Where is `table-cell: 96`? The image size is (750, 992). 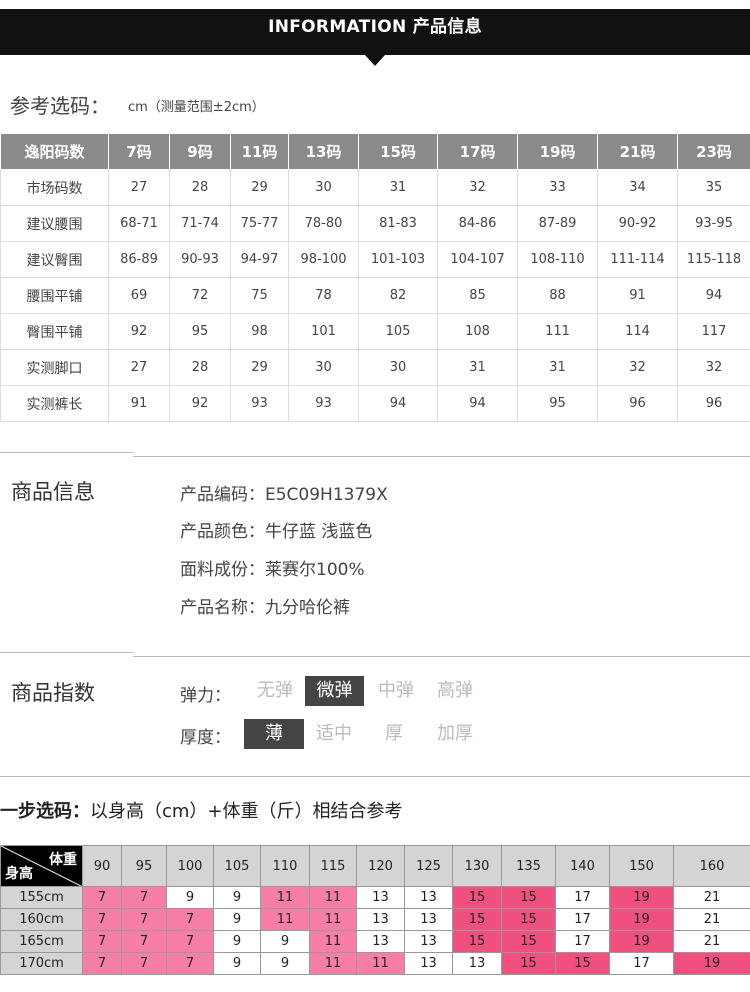 table-cell: 96 is located at coordinates (637, 403).